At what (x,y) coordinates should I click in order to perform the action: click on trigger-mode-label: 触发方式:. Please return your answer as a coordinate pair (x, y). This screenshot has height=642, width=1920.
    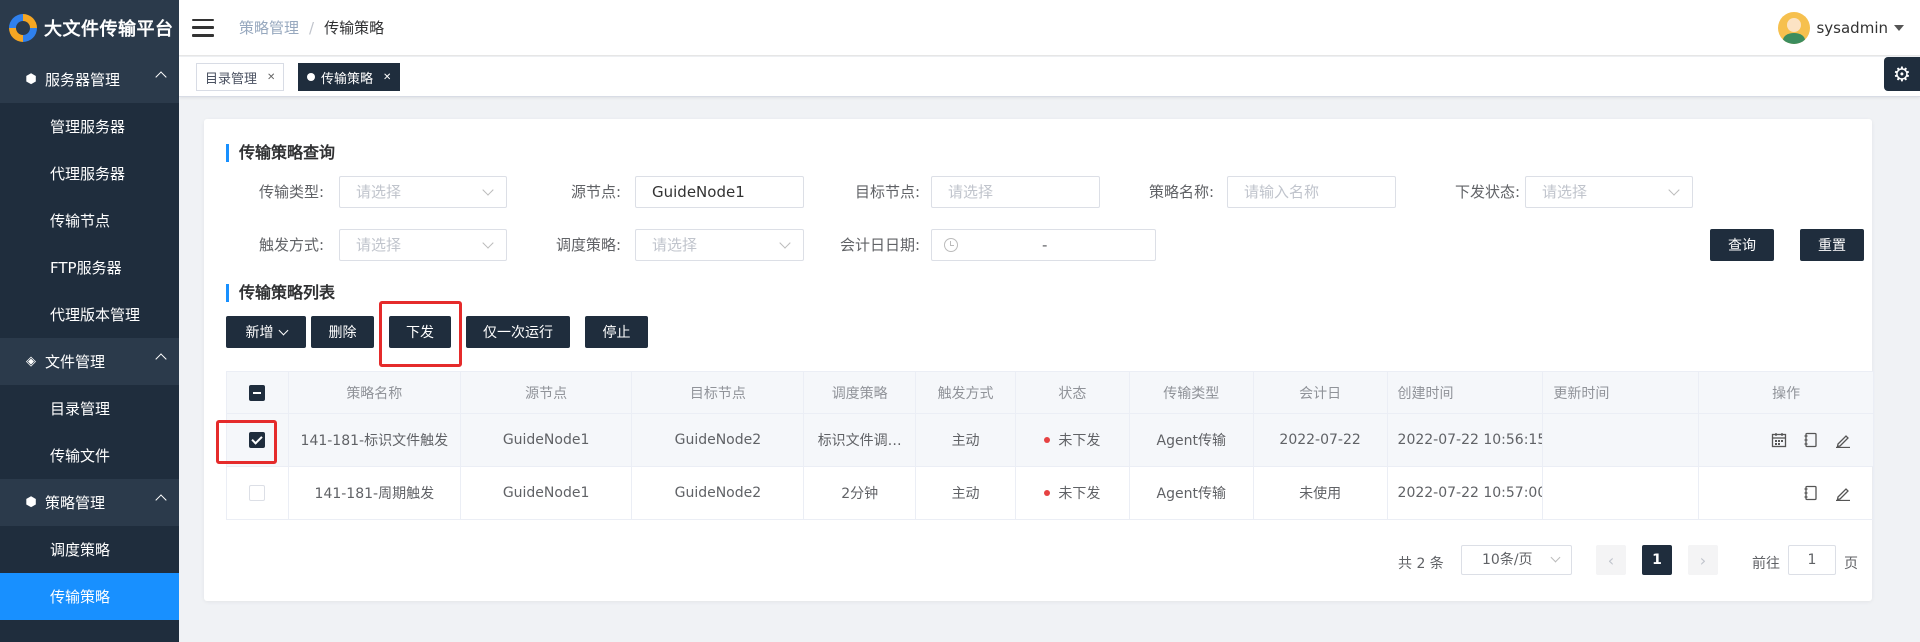
    Looking at the image, I should click on (291, 245).